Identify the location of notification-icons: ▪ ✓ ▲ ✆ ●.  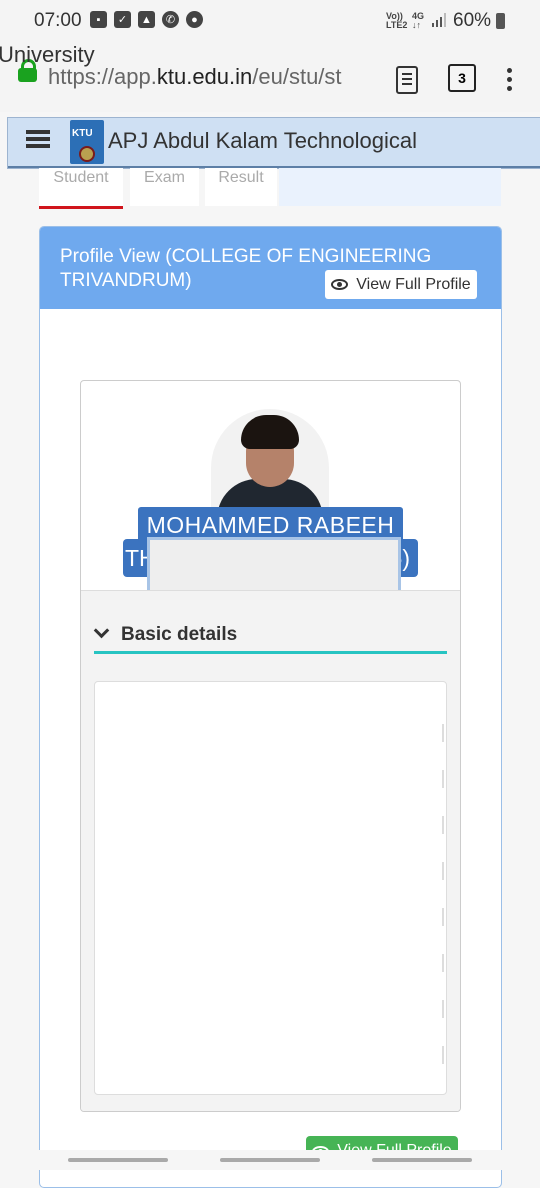
(146, 19).